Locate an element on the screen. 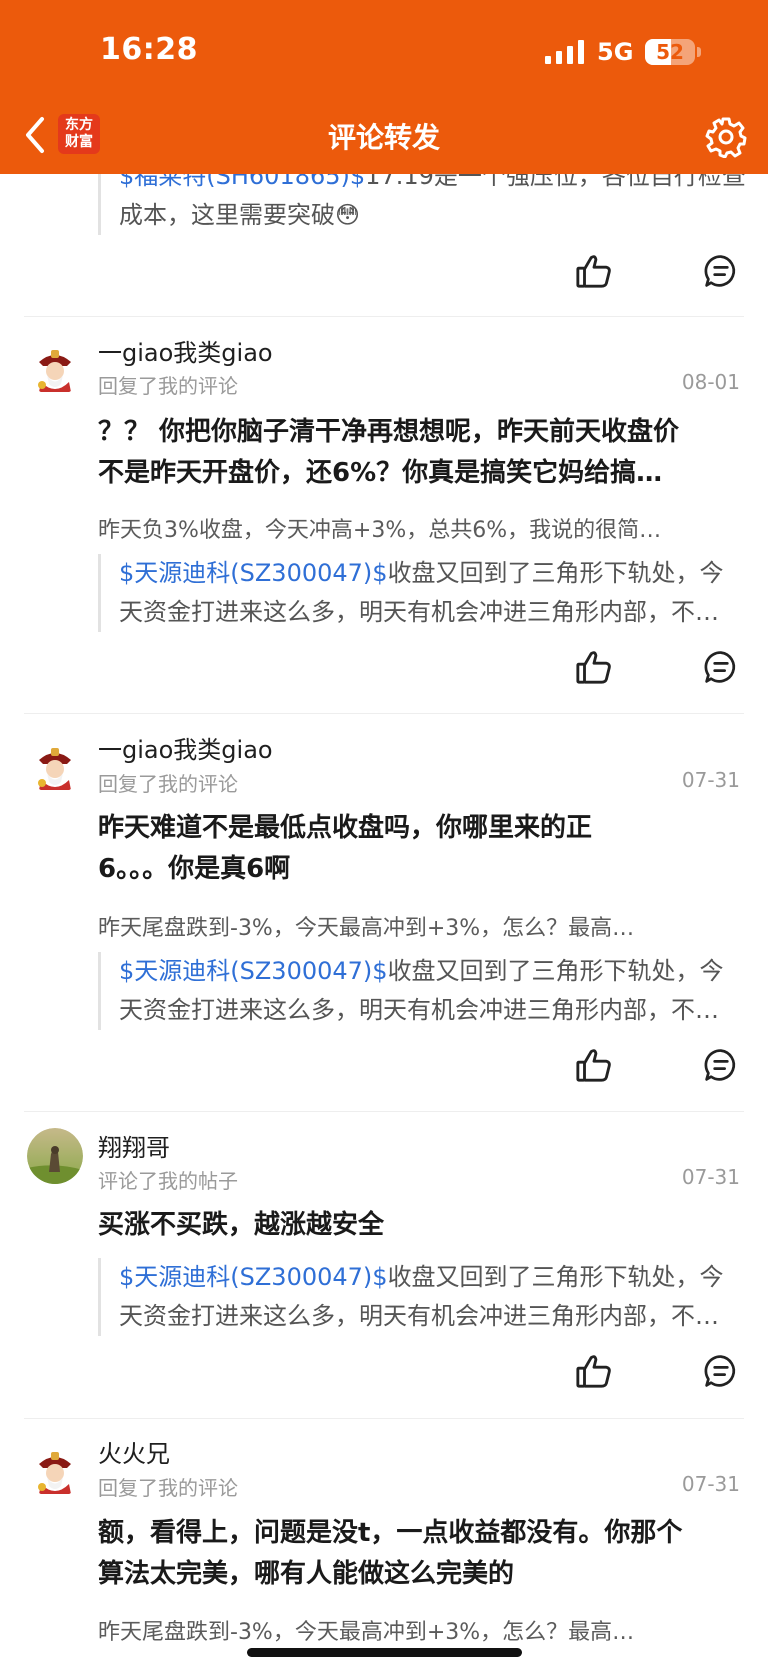 This screenshot has width=768, height=1665. comment-body-line: 6。。。你是真6啊 is located at coordinates (194, 869).